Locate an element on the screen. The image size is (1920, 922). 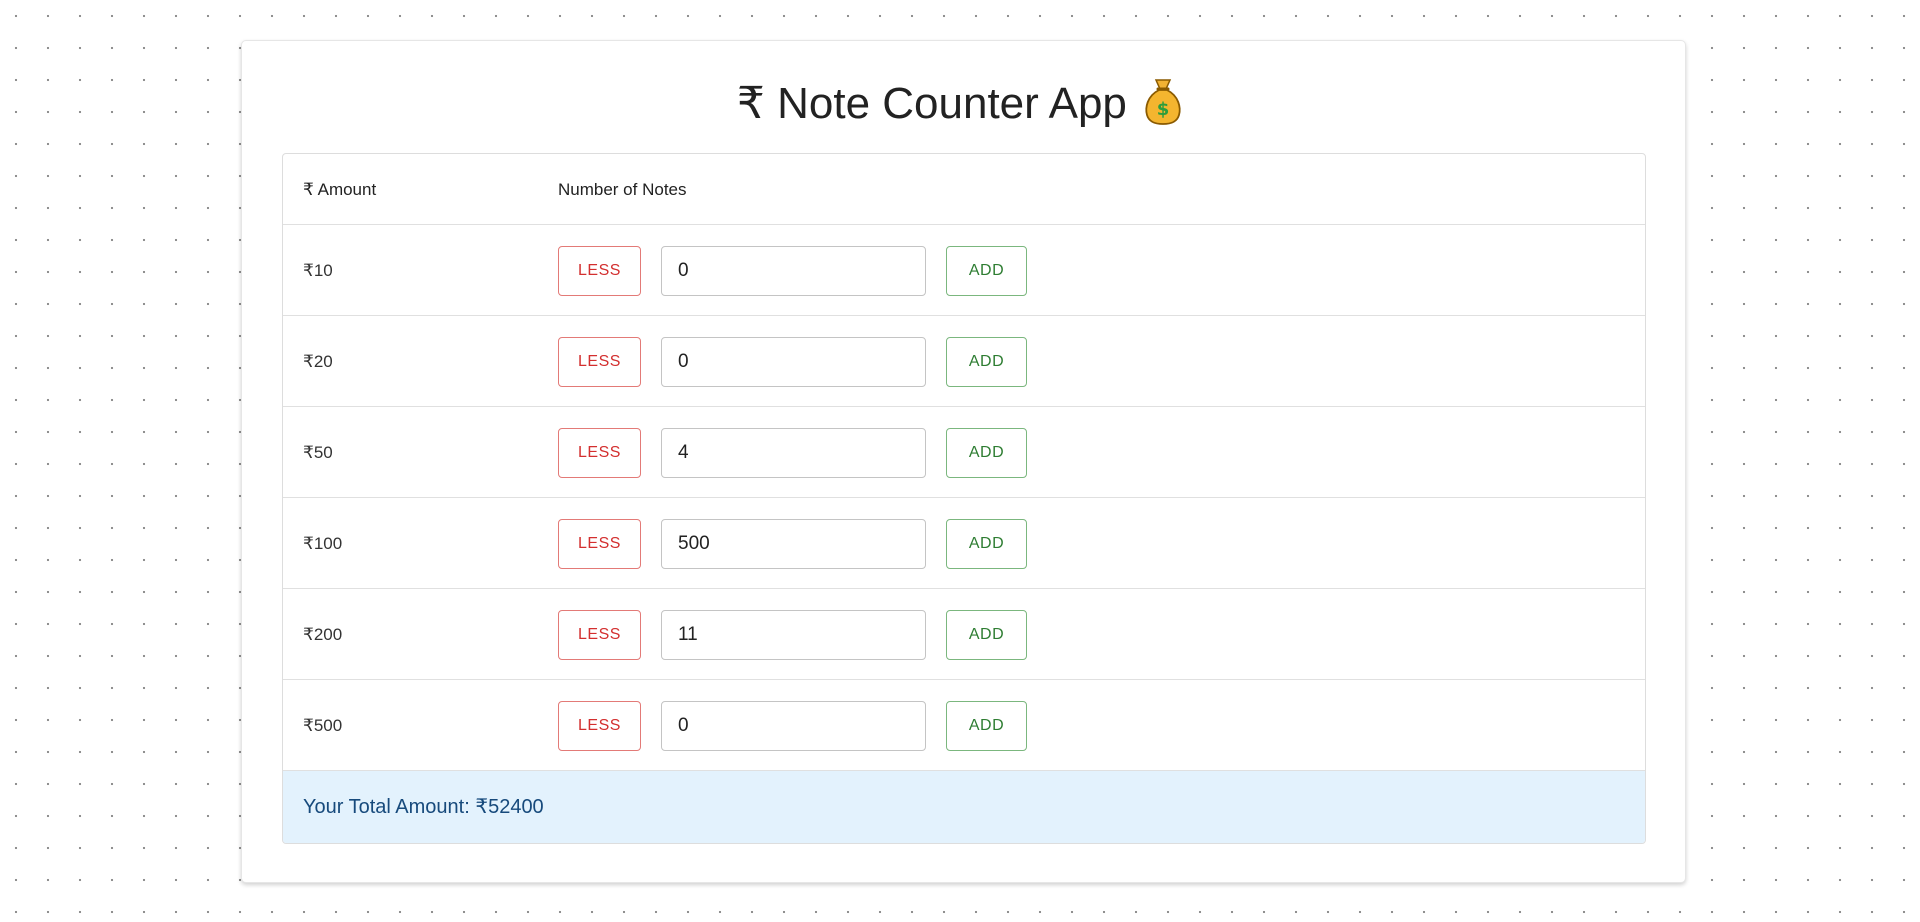
table-row: ₹100 LESS ADD is located at coordinates (964, 543).